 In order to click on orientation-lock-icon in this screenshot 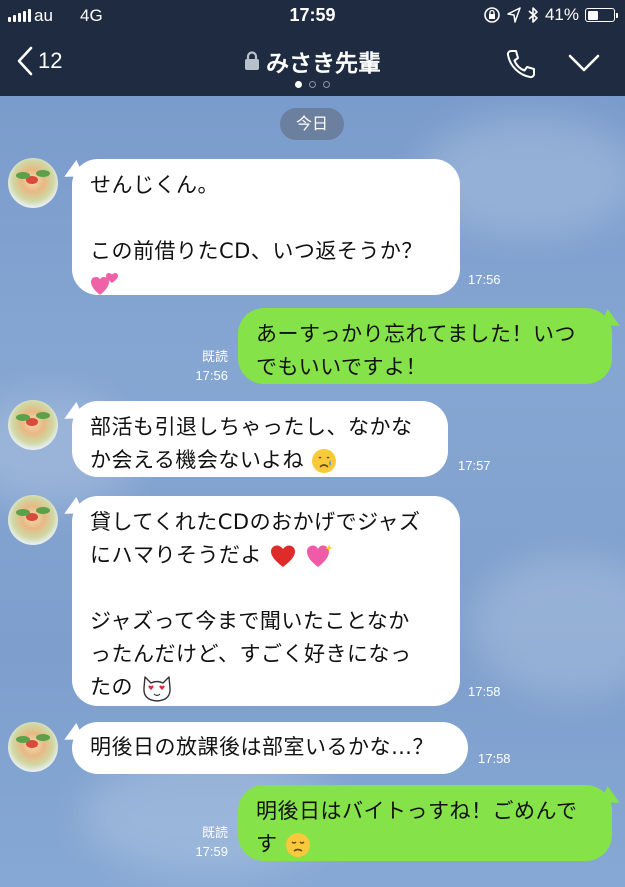, I will do `click(492, 15)`.